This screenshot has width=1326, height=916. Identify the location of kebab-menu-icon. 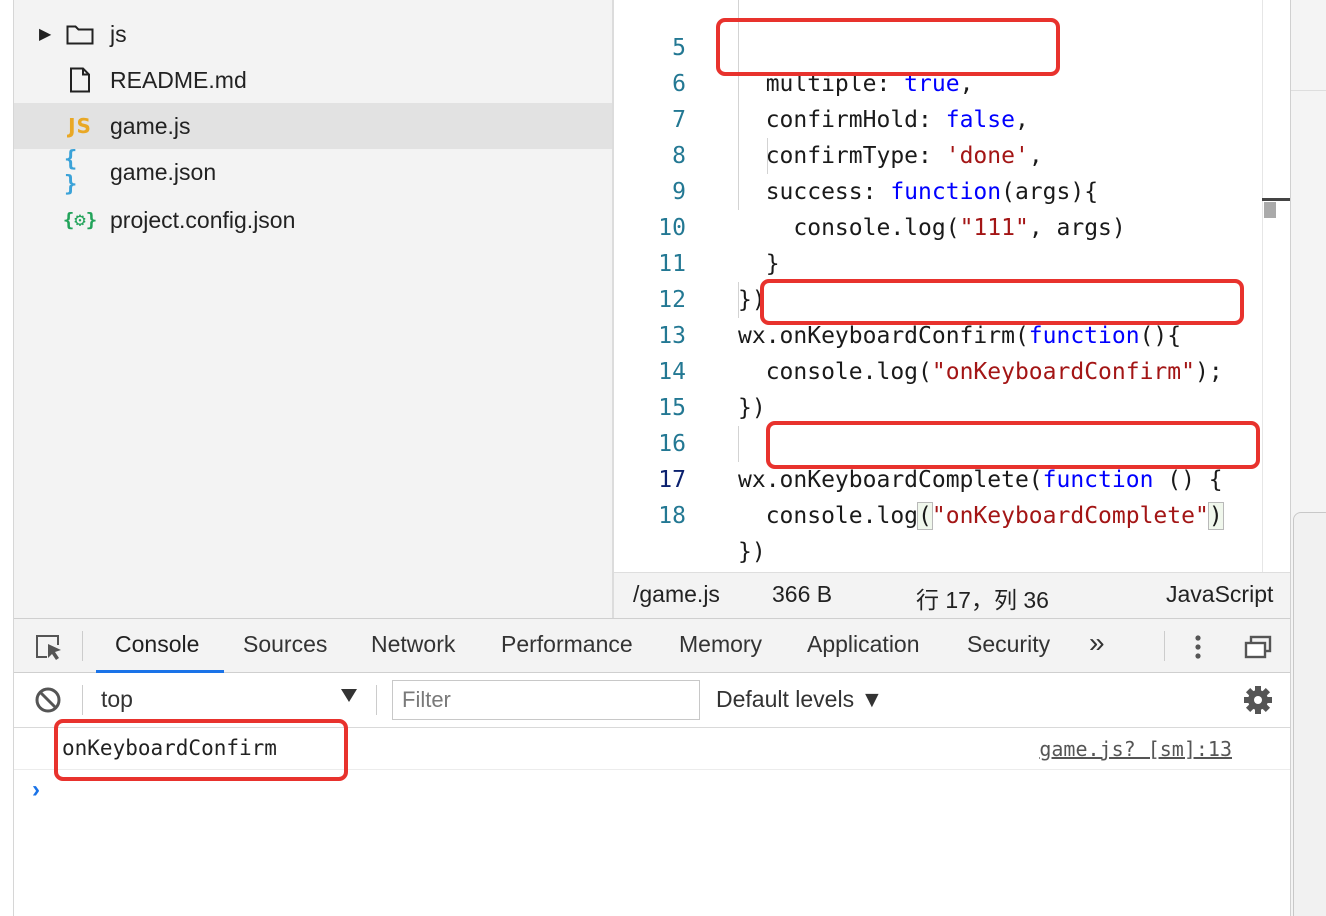
(1198, 649).